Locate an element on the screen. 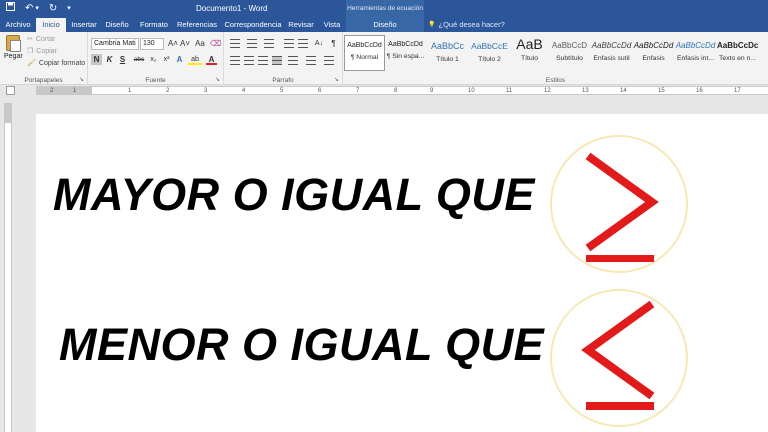  borders-icon is located at coordinates (329, 60).